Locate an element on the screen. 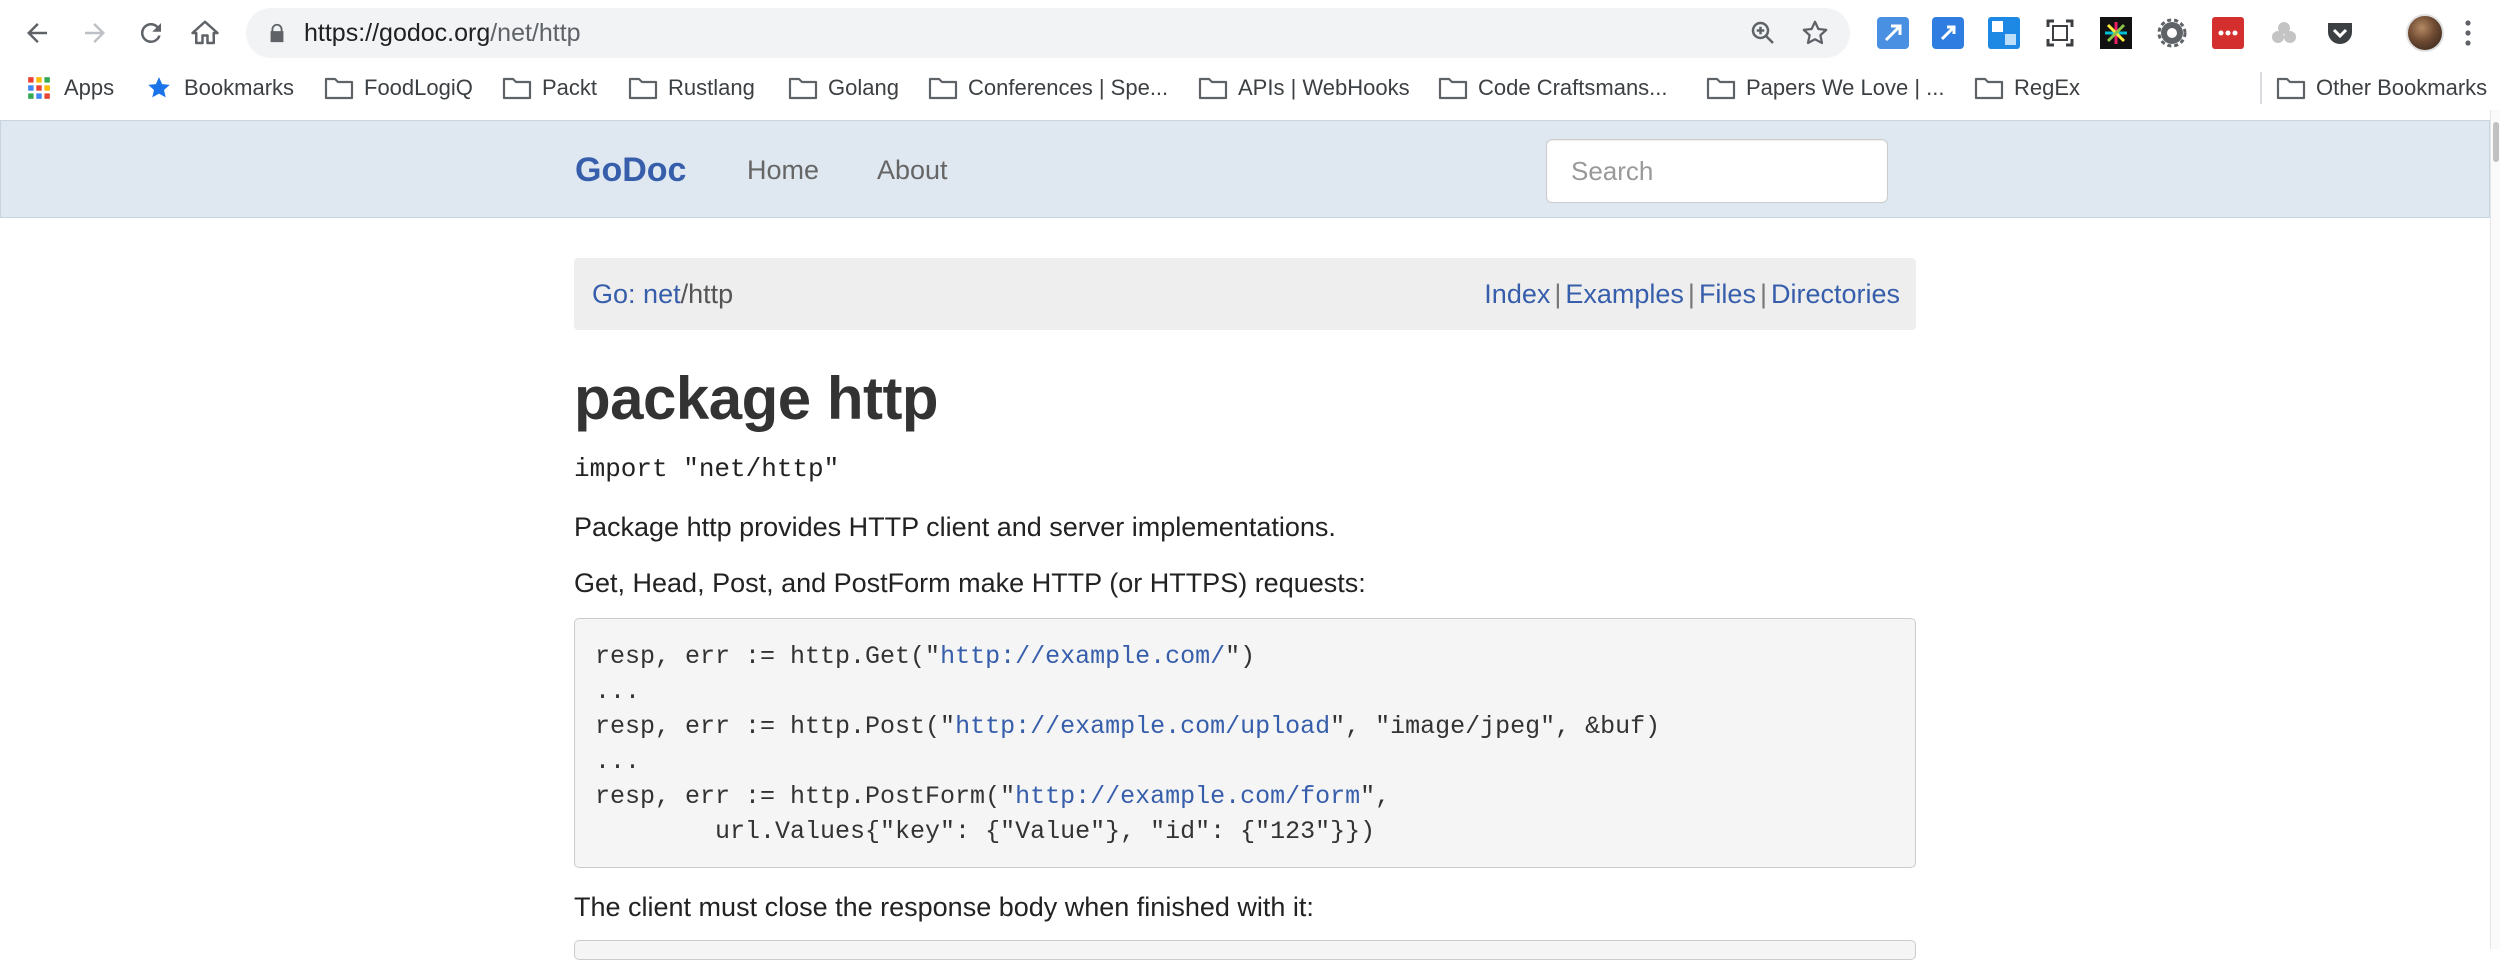 The width and height of the screenshot is (2500, 960). bookmark-folder-rustlang: Rustlang is located at coordinates (691, 88).